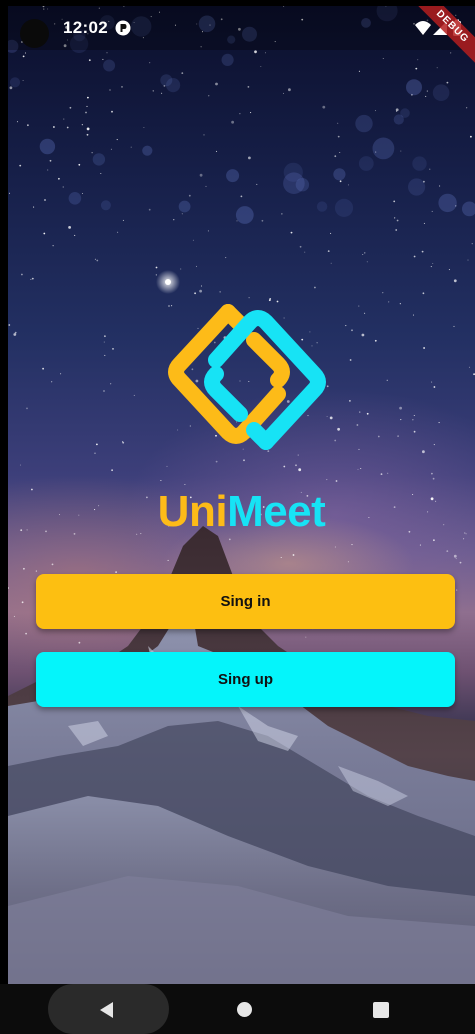  I want to click on status-time: 12:02, so click(85, 27).